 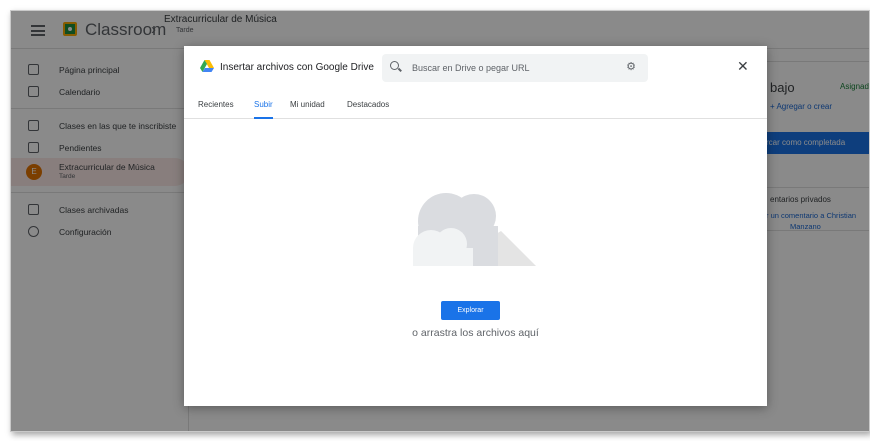 I want to click on upload-cloud-icon, so click(x=474, y=229).